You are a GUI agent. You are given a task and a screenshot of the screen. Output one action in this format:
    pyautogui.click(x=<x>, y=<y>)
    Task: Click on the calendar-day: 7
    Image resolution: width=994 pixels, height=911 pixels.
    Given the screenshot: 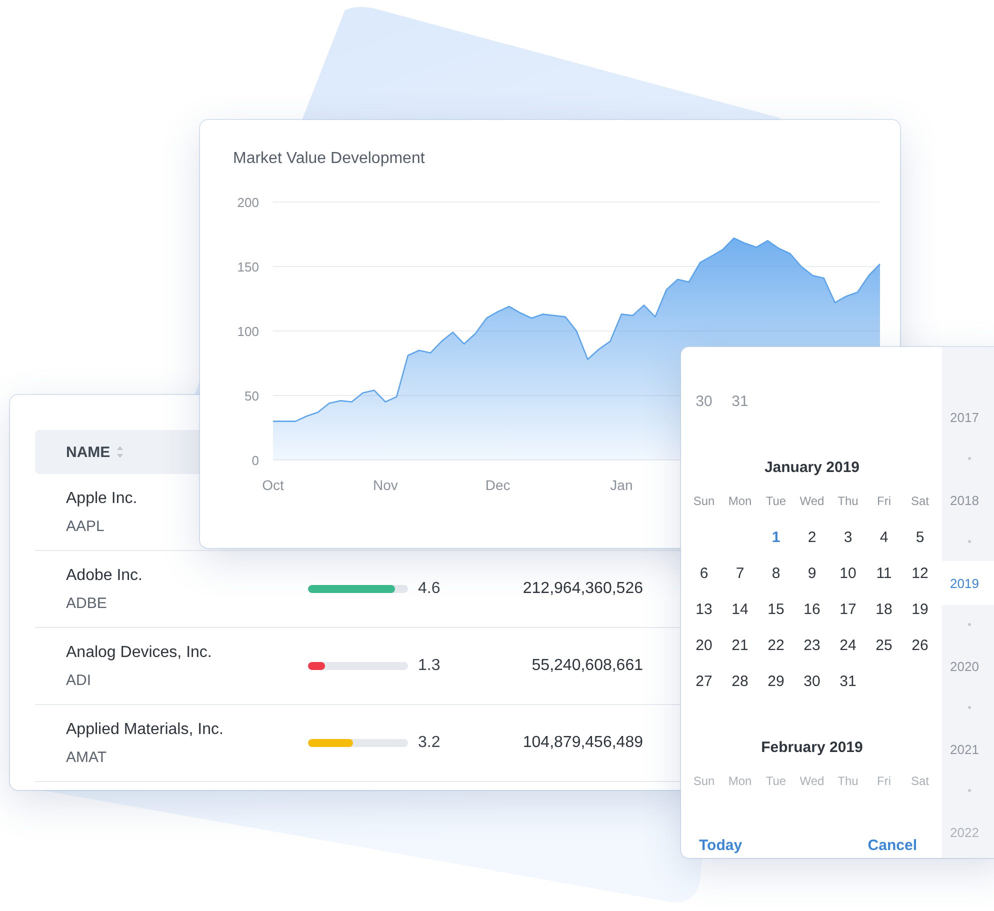 What is the action you would take?
    pyautogui.click(x=740, y=573)
    